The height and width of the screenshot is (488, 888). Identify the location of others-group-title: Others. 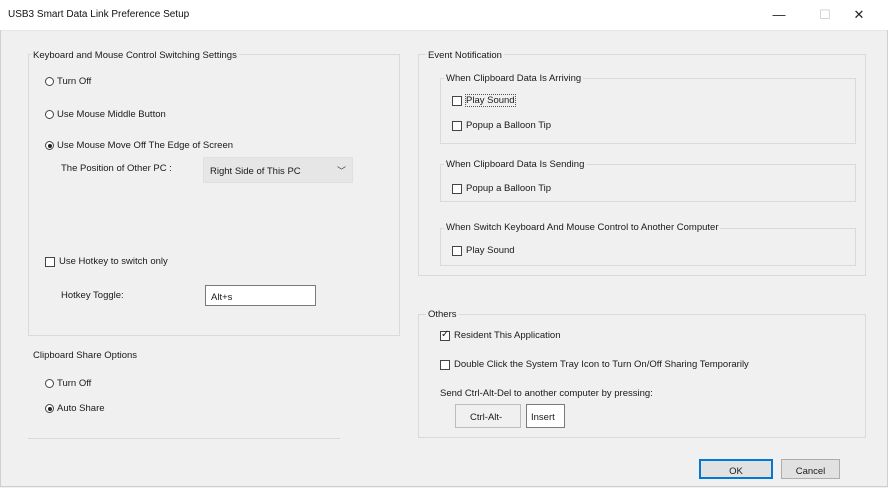
(442, 314).